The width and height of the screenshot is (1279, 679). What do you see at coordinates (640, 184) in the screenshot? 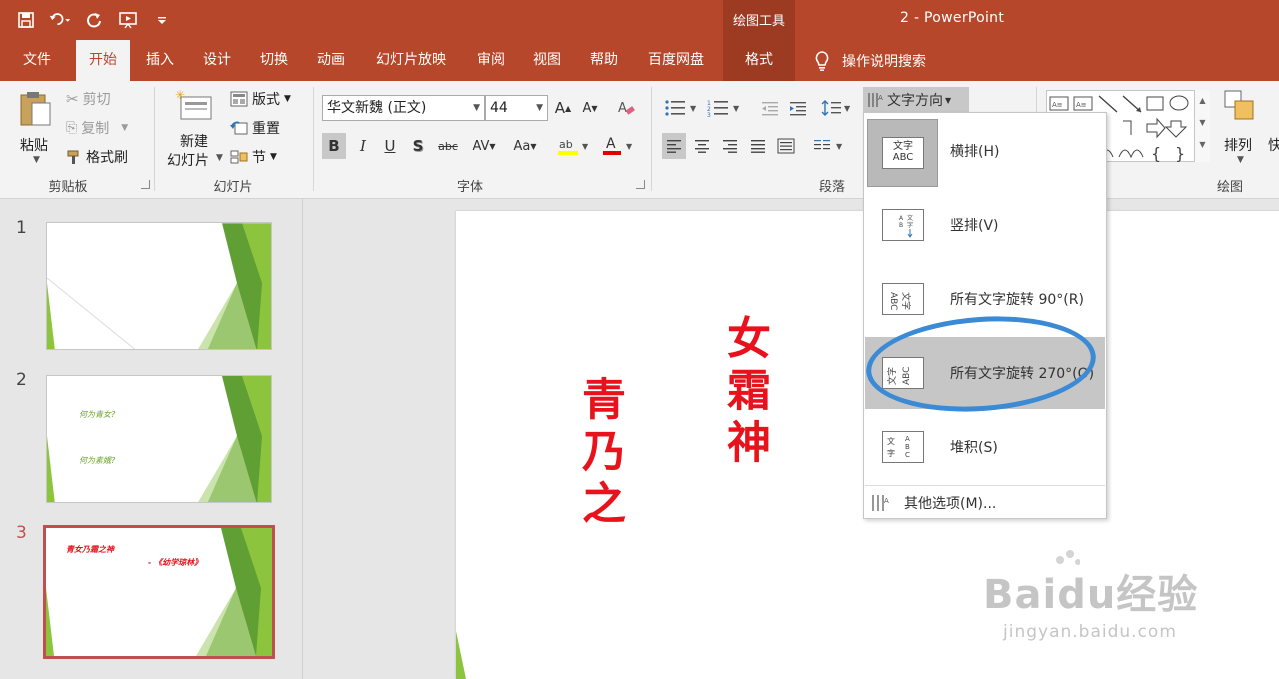
I see `font-launcher-icon` at bounding box center [640, 184].